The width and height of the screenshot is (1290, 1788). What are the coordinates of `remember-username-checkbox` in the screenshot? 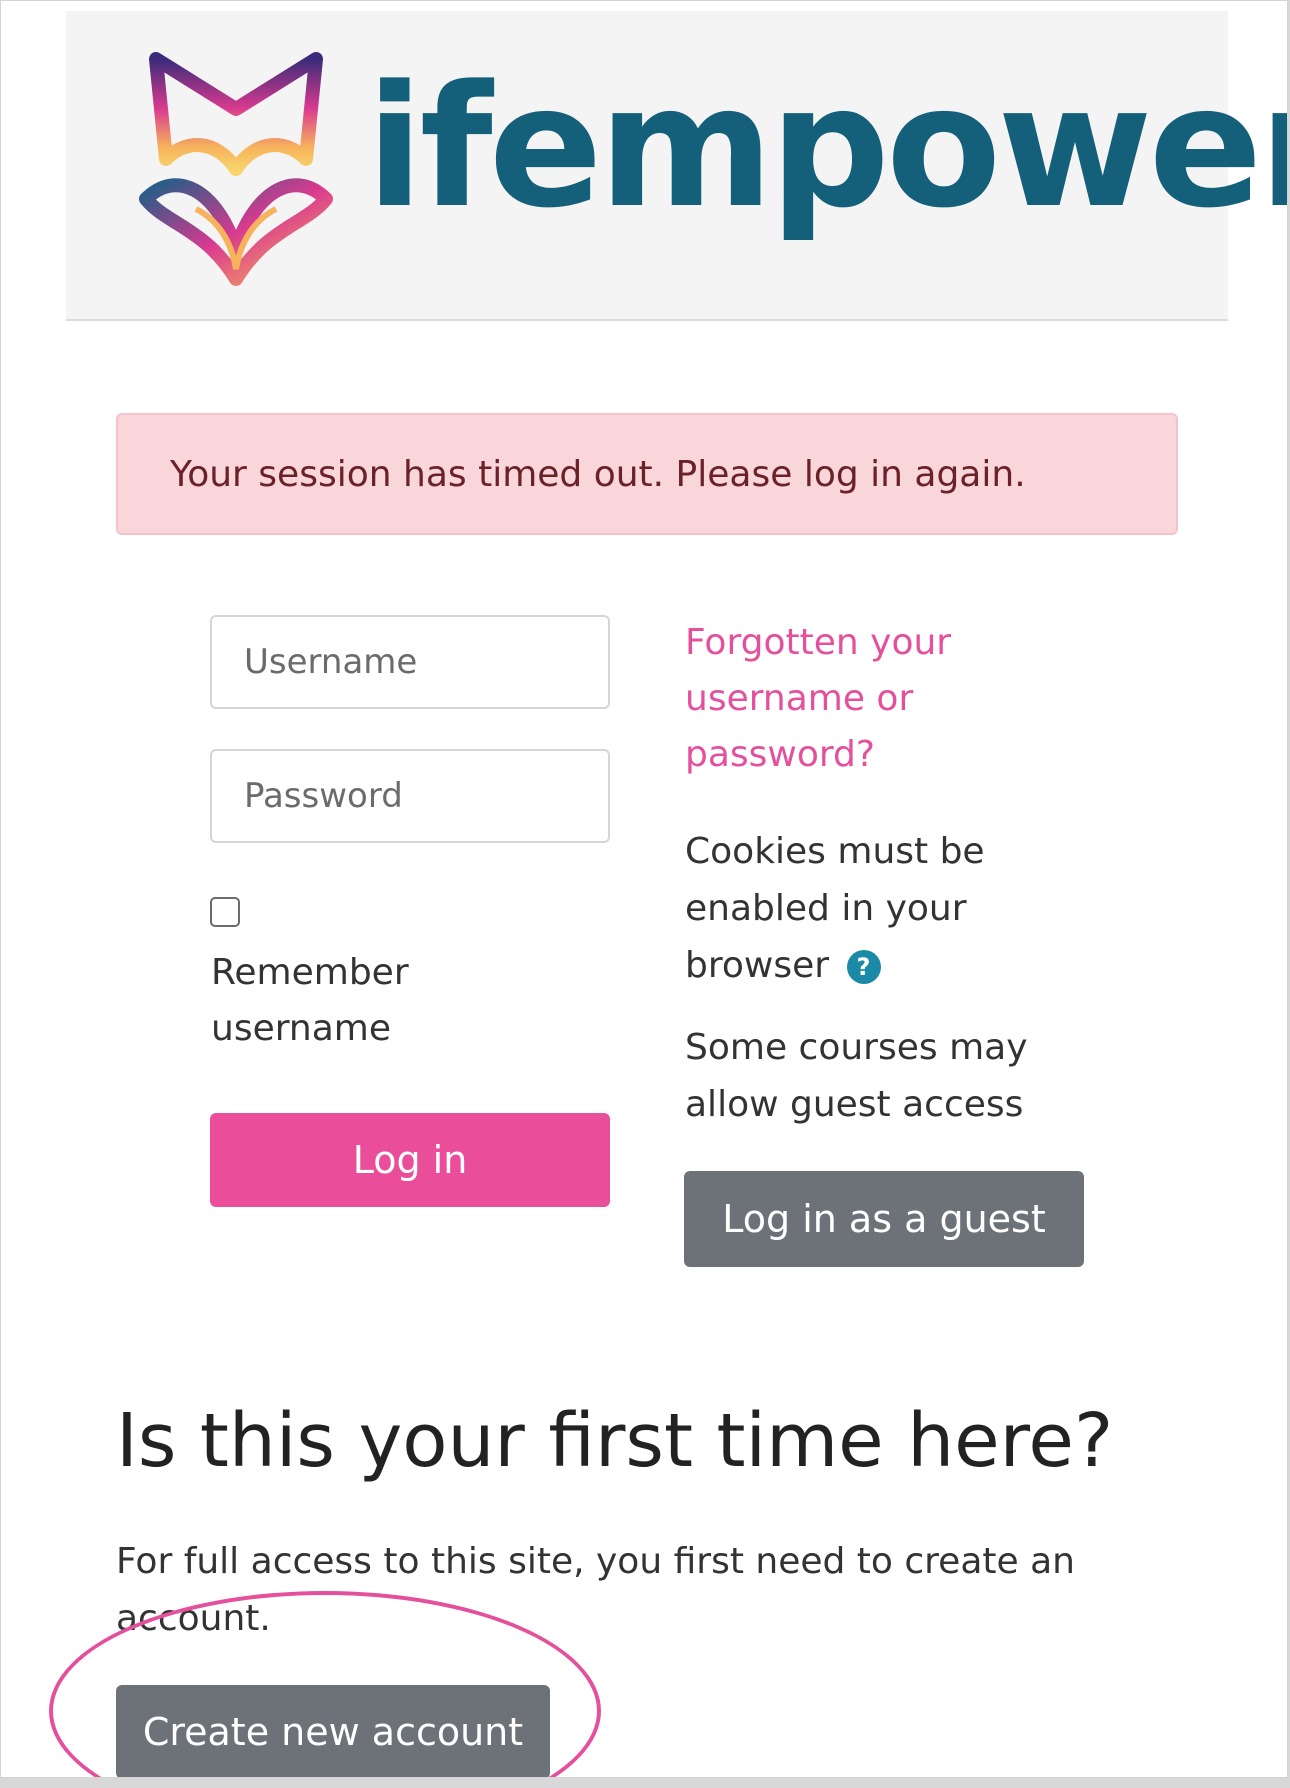 It's located at (225, 912).